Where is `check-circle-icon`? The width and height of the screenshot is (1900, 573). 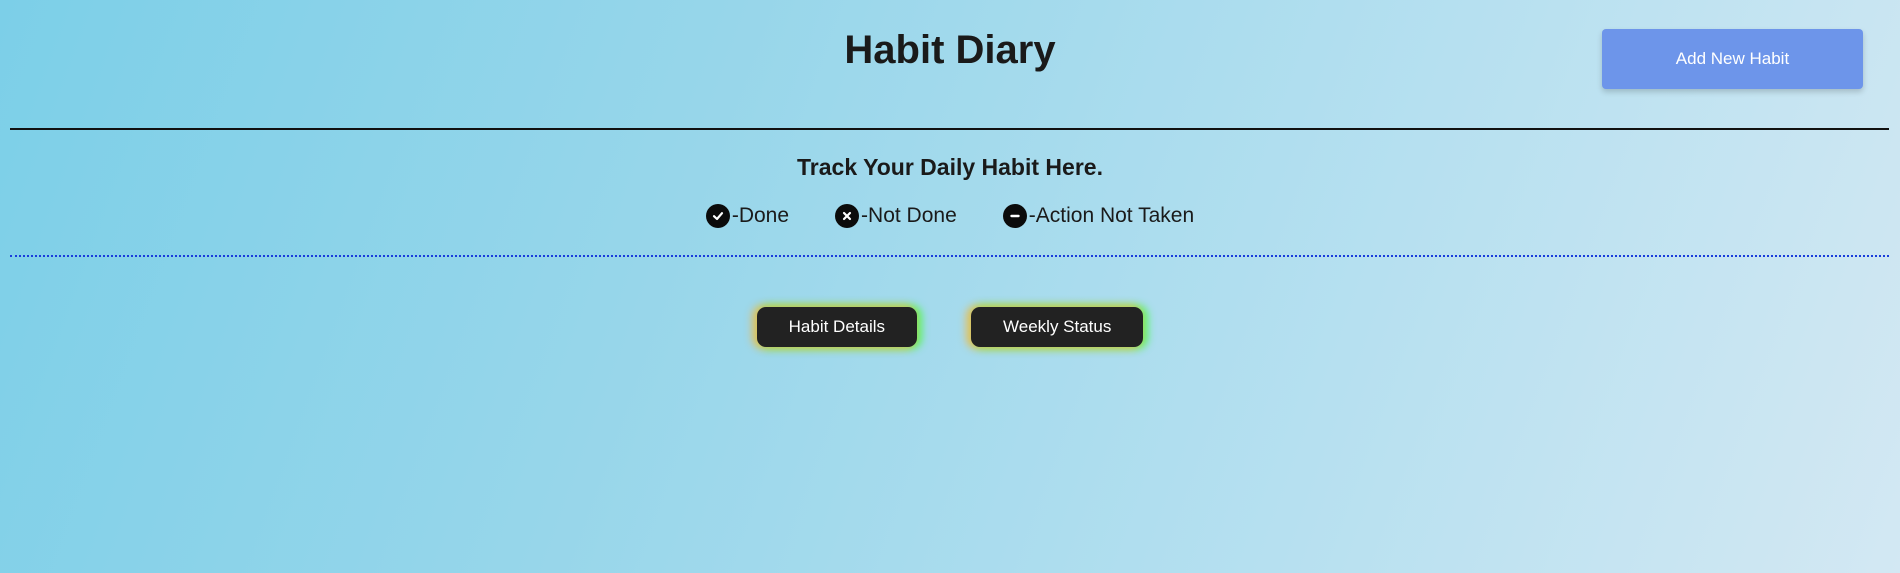 check-circle-icon is located at coordinates (717, 216).